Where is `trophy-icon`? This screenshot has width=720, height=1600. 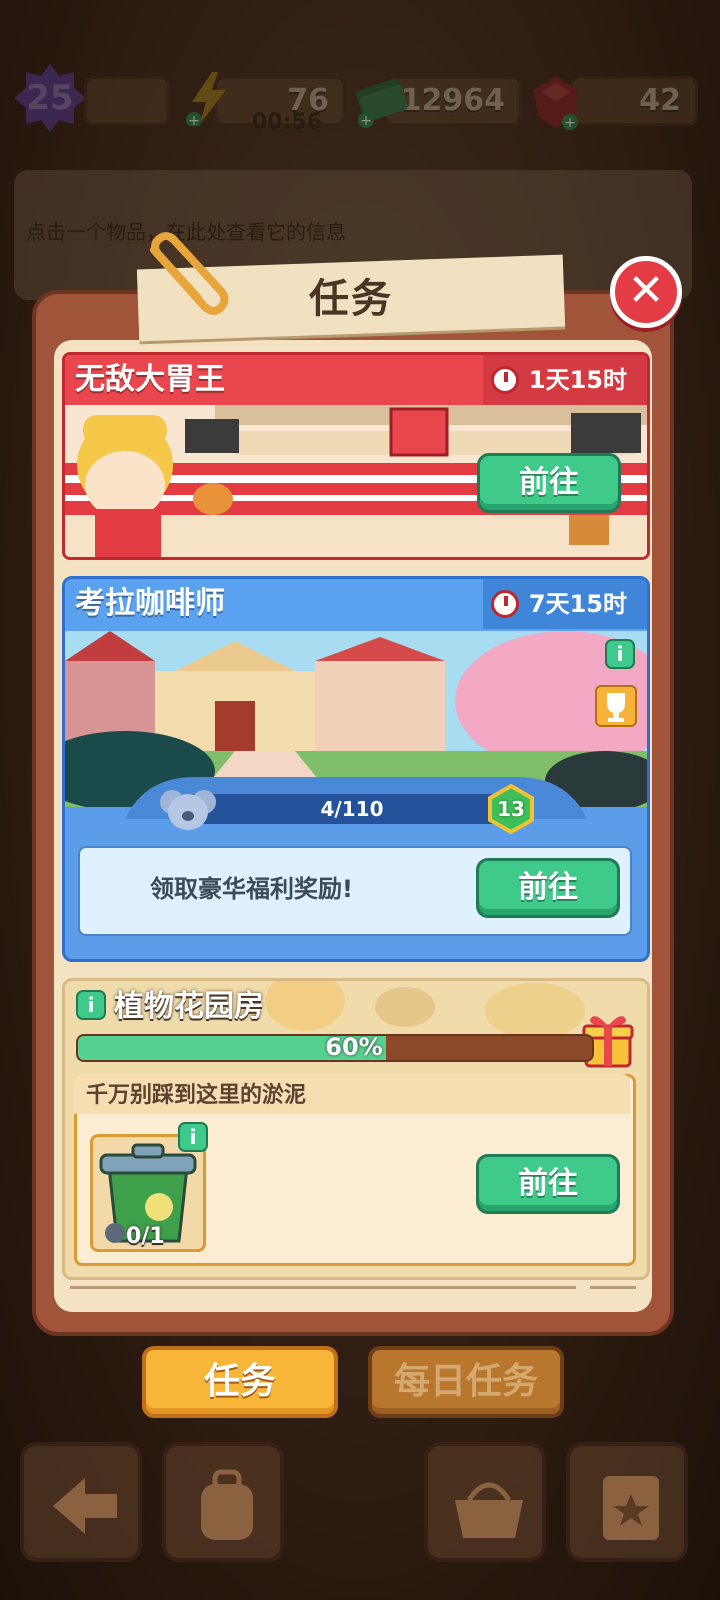 trophy-icon is located at coordinates (616, 706).